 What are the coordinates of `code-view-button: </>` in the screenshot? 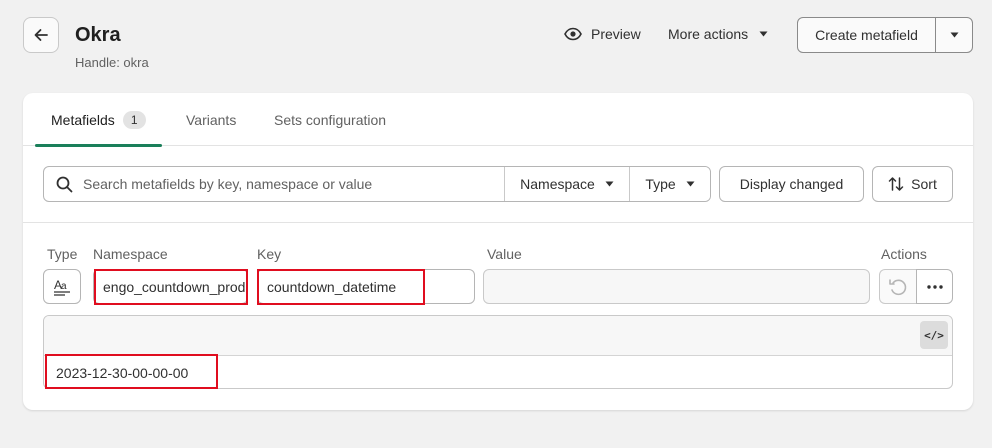 It's located at (934, 335).